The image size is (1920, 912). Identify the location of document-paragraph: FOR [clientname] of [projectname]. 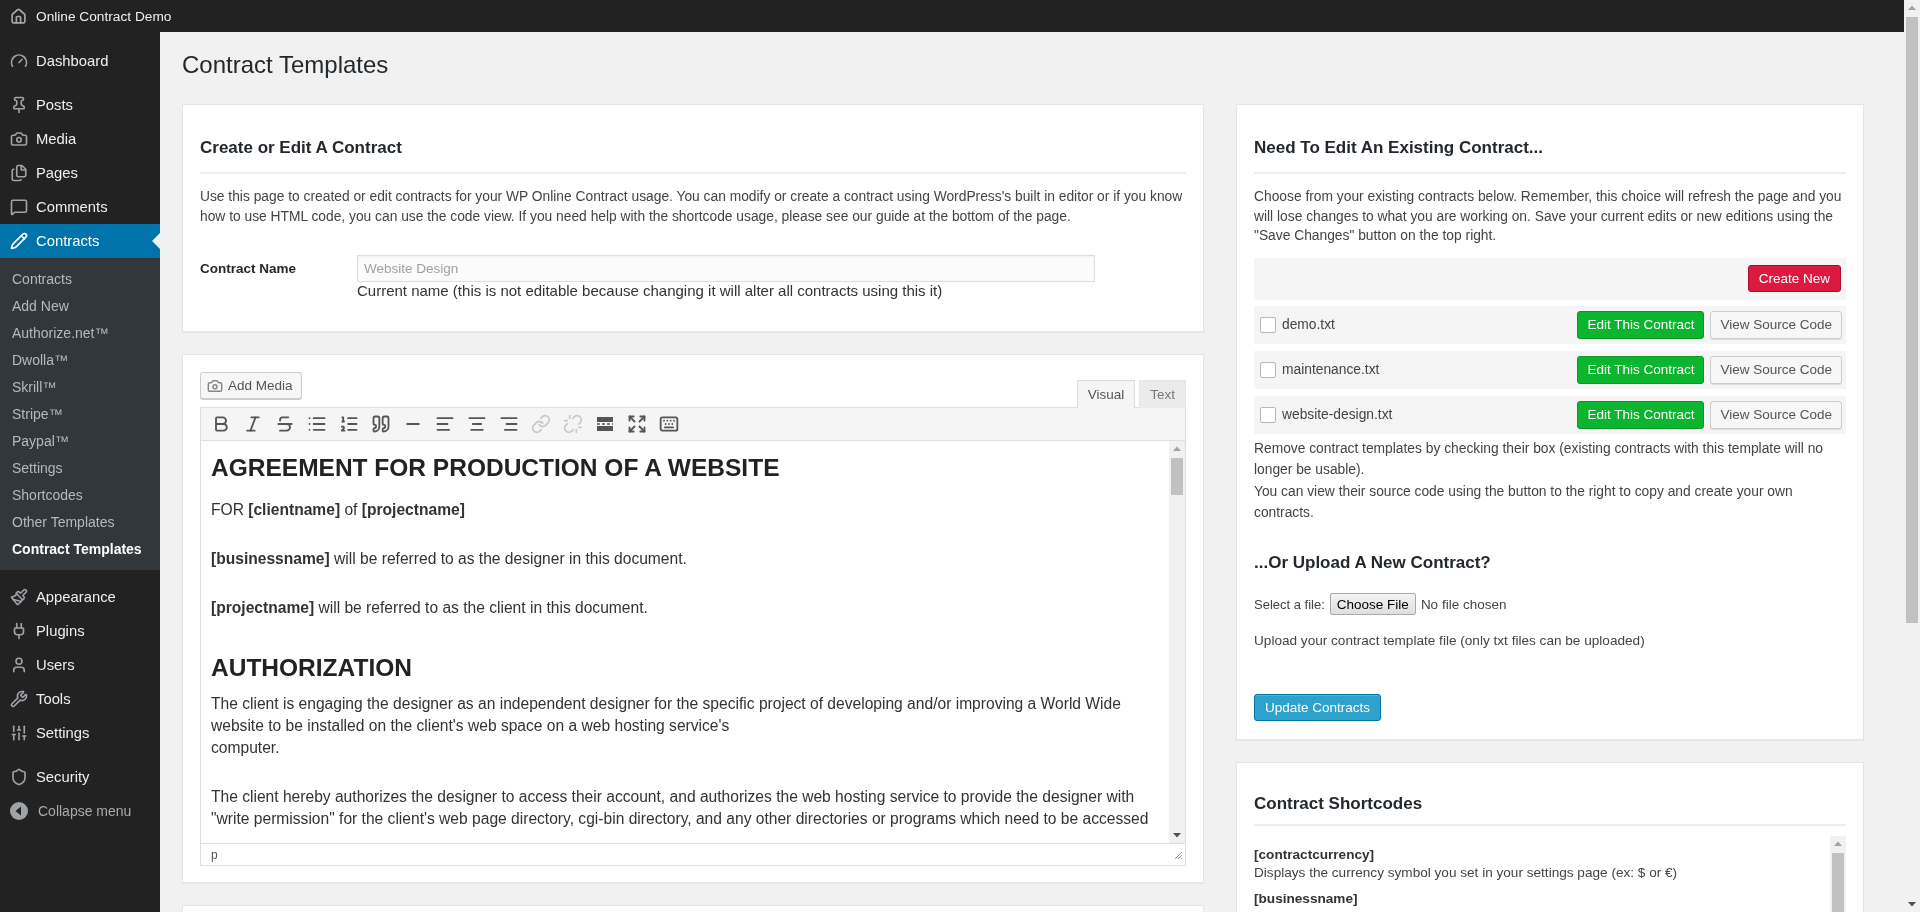
(338, 510).